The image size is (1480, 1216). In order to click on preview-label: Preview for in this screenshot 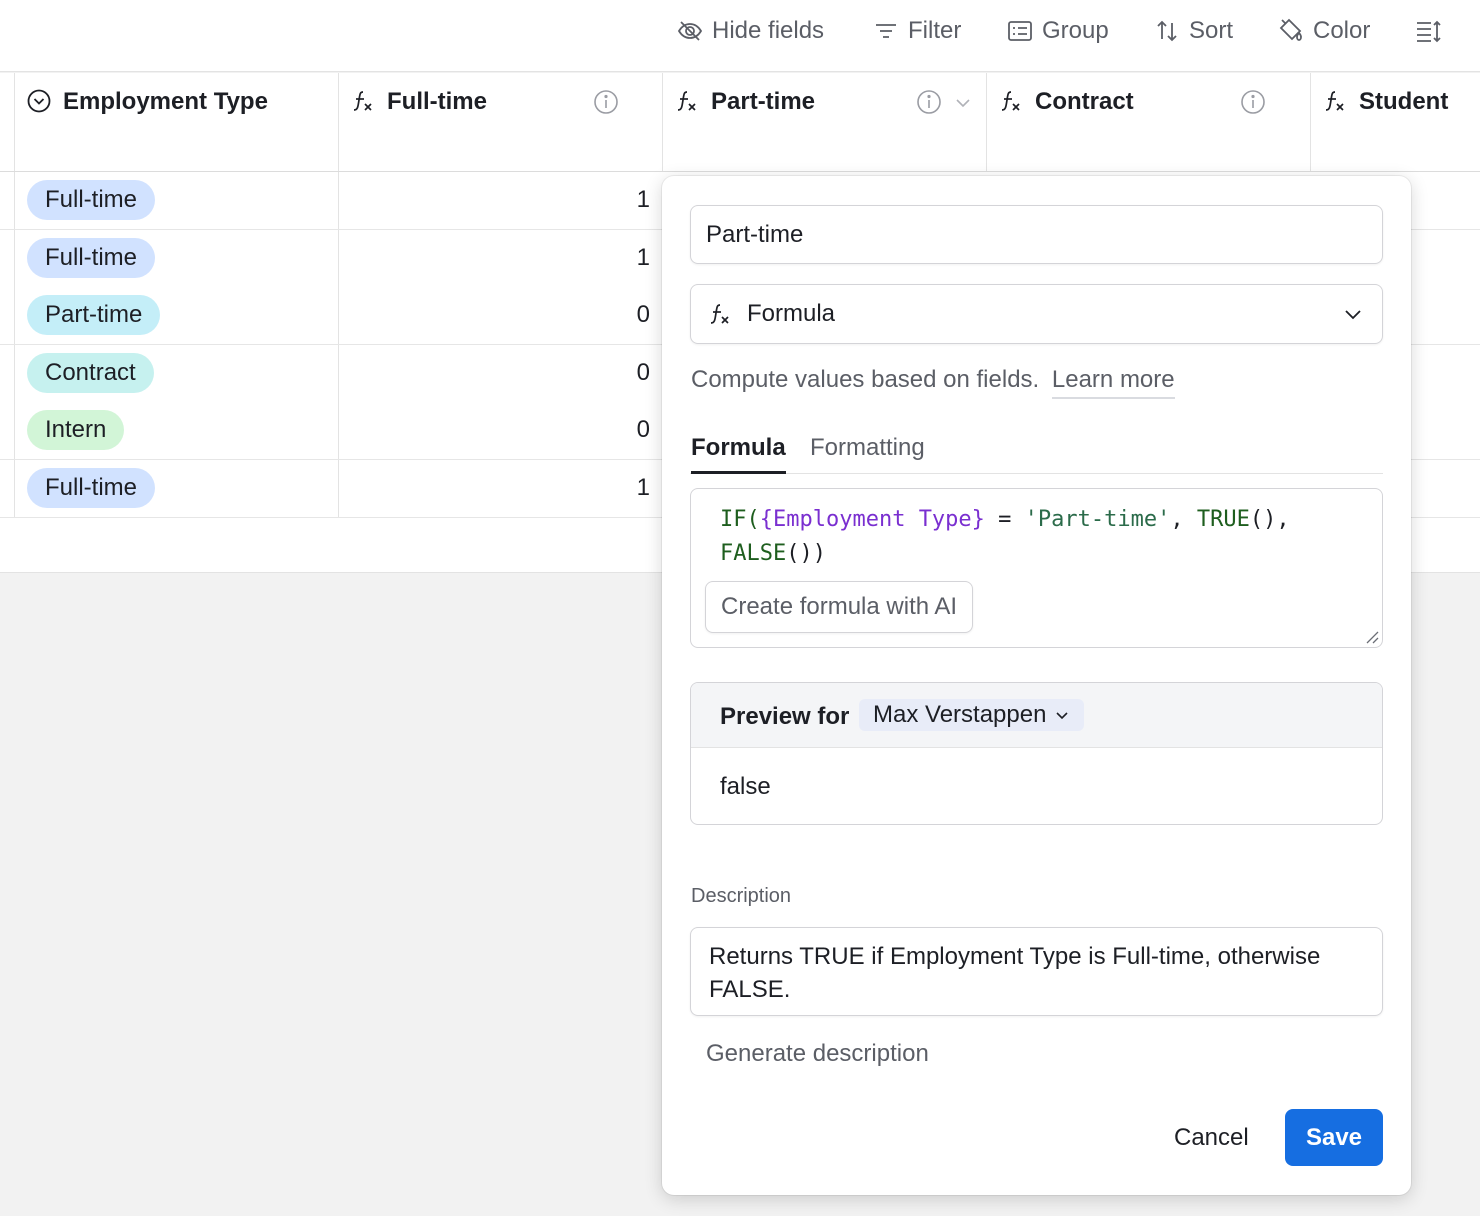, I will do `click(785, 716)`.